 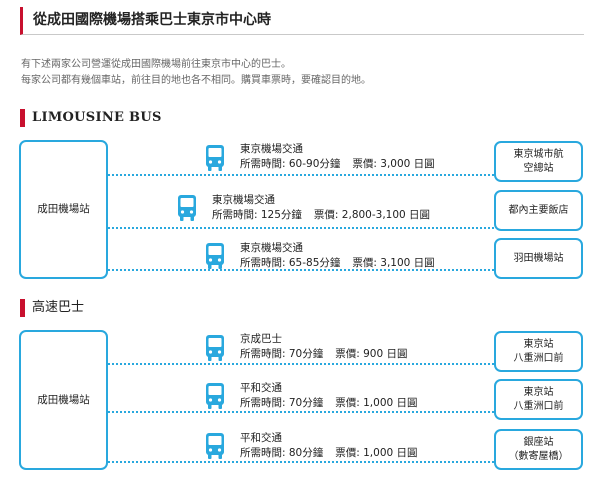 What do you see at coordinates (91, 118) in the screenshot?
I see `section-title-limousine-bus: LIMOUSINE BUS` at bounding box center [91, 118].